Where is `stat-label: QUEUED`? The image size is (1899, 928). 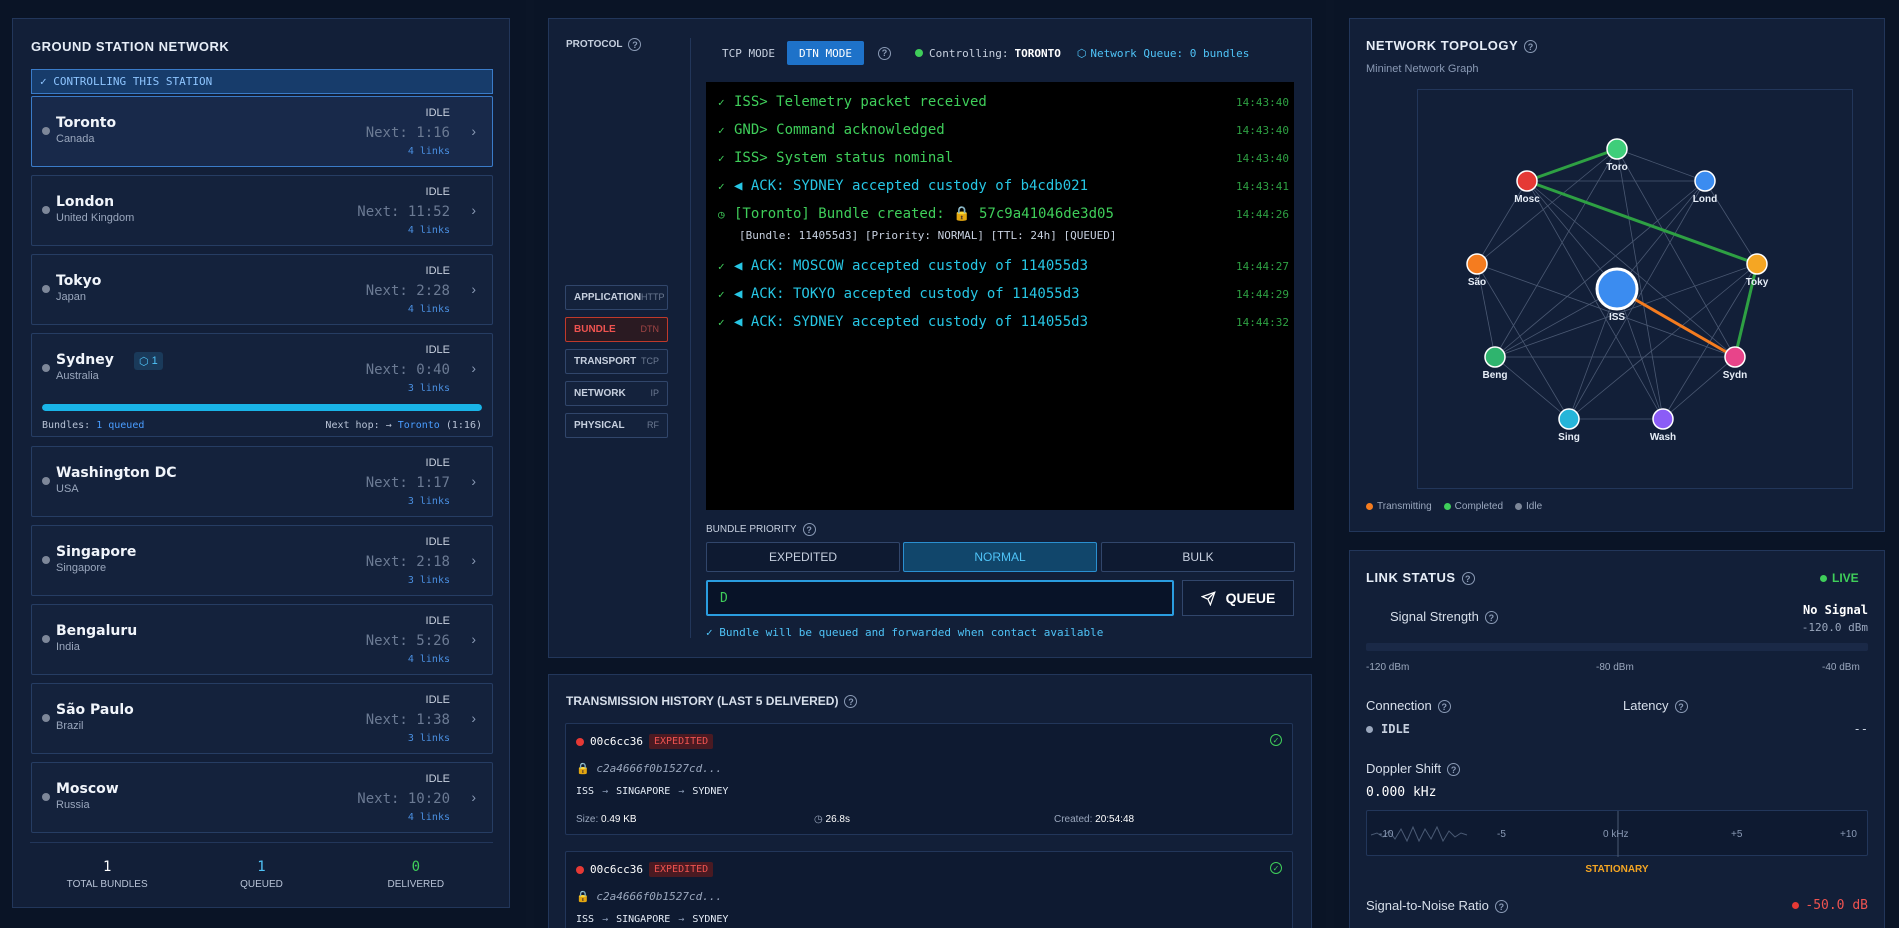
stat-label: QUEUED is located at coordinates (261, 884).